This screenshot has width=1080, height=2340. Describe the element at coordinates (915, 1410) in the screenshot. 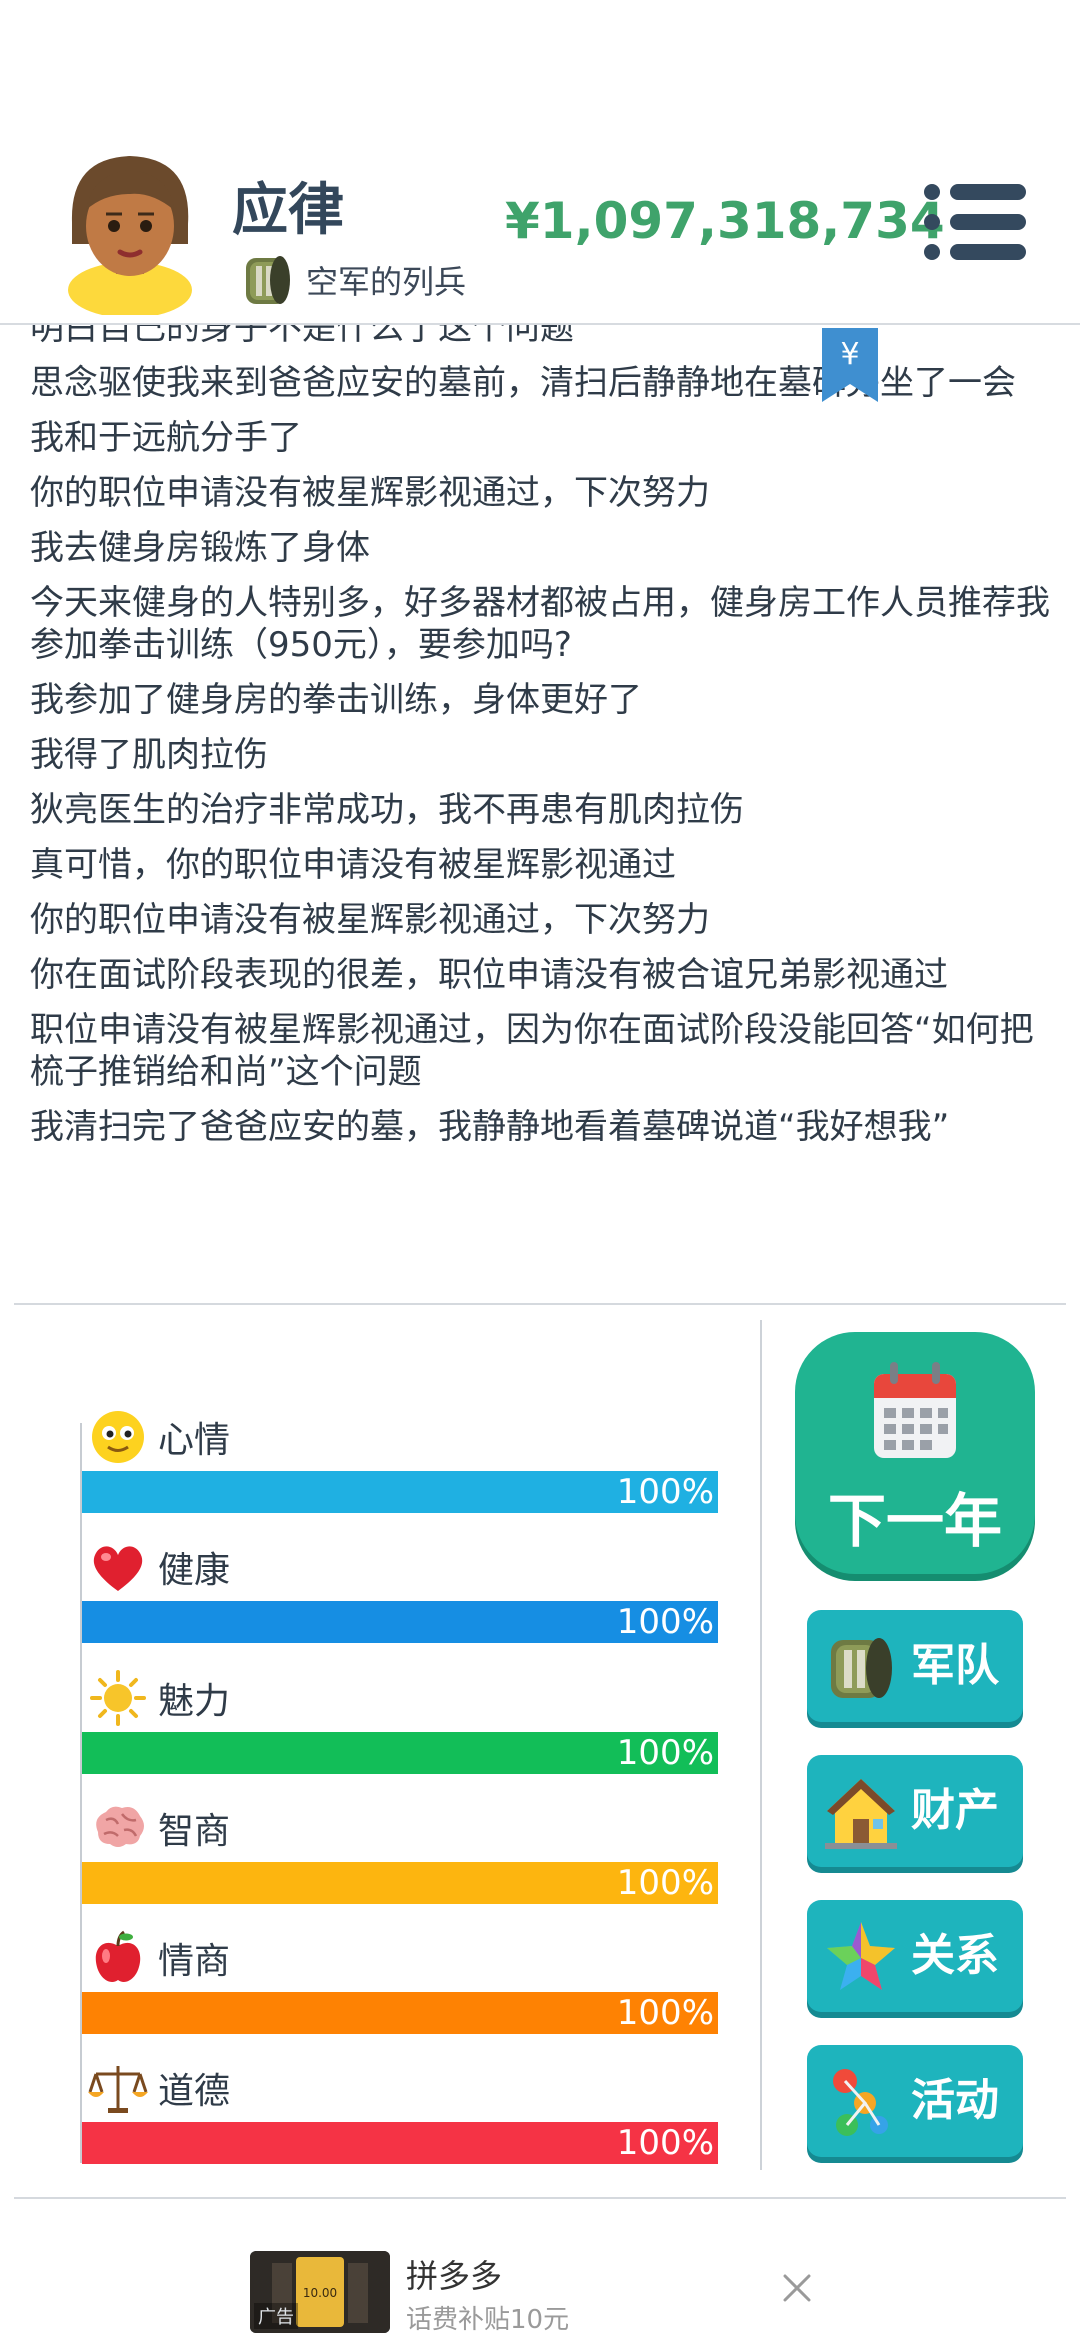

I see `calendar-icon` at that location.